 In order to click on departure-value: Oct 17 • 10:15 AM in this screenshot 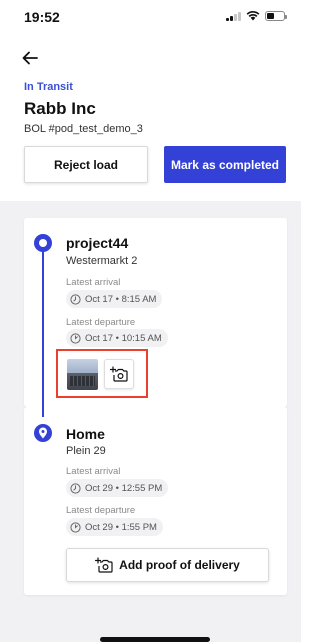, I will do `click(123, 338)`.